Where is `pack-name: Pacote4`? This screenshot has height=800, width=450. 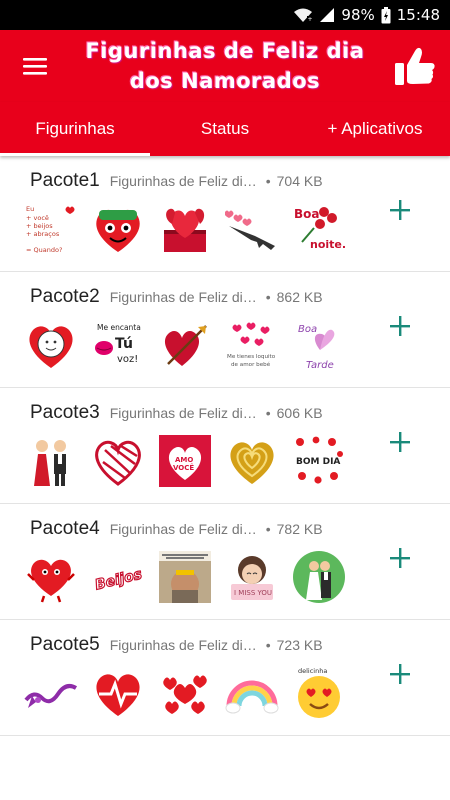 pack-name: Pacote4 is located at coordinates (65, 528).